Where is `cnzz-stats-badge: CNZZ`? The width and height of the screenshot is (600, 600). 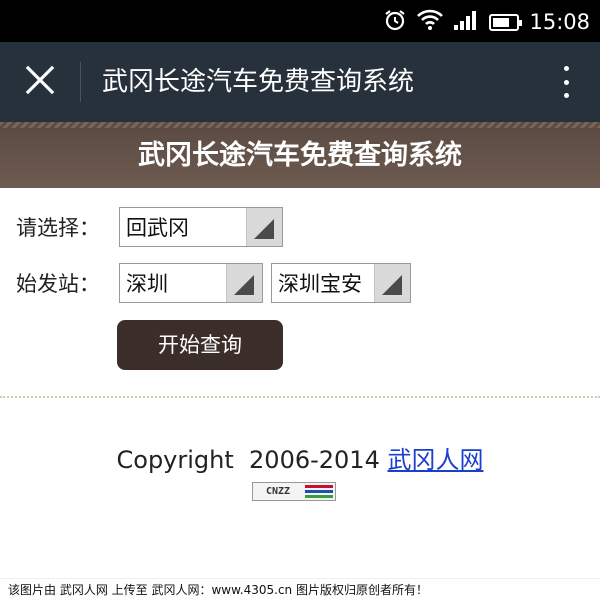 cnzz-stats-badge: CNZZ is located at coordinates (294, 491).